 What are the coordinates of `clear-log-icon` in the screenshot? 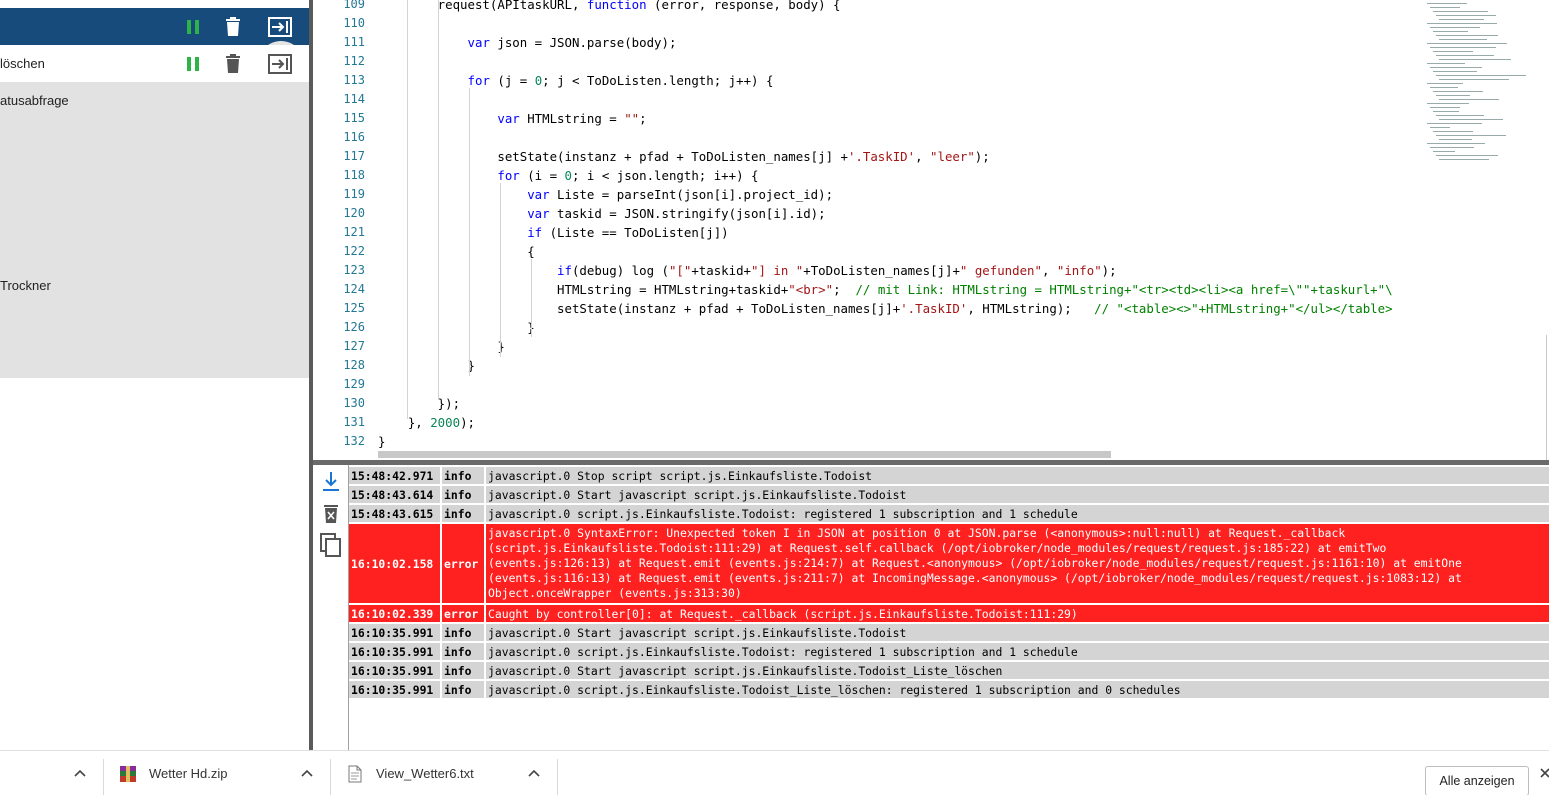 It's located at (331, 514).